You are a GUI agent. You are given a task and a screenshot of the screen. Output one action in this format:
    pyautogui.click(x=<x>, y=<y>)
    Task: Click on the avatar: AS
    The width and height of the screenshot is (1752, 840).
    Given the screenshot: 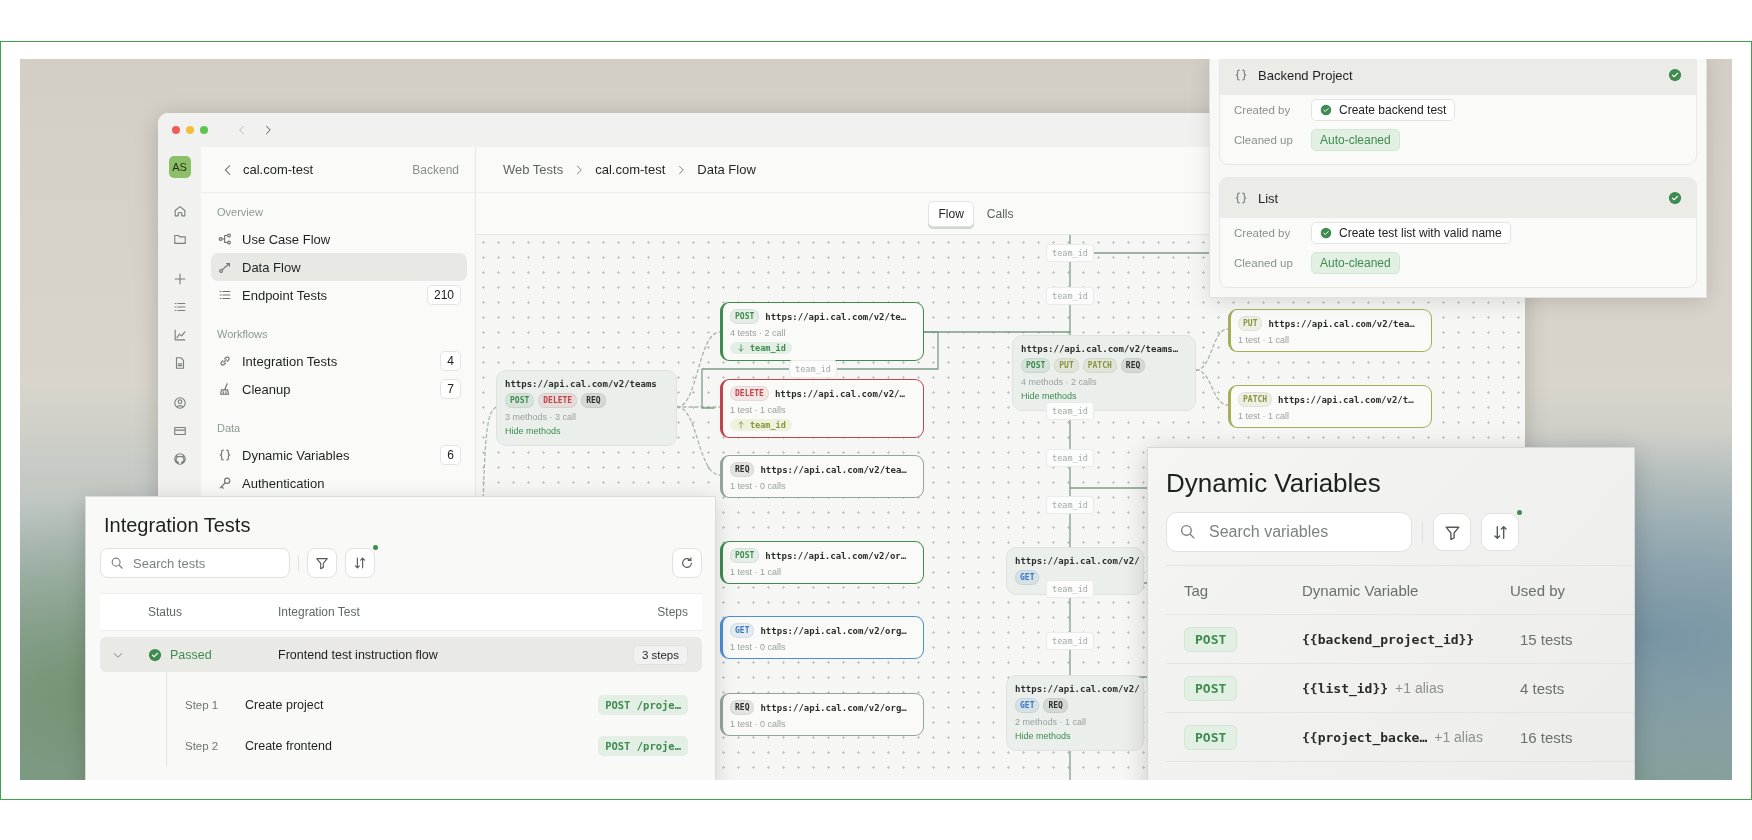 What is the action you would take?
    pyautogui.click(x=179, y=167)
    